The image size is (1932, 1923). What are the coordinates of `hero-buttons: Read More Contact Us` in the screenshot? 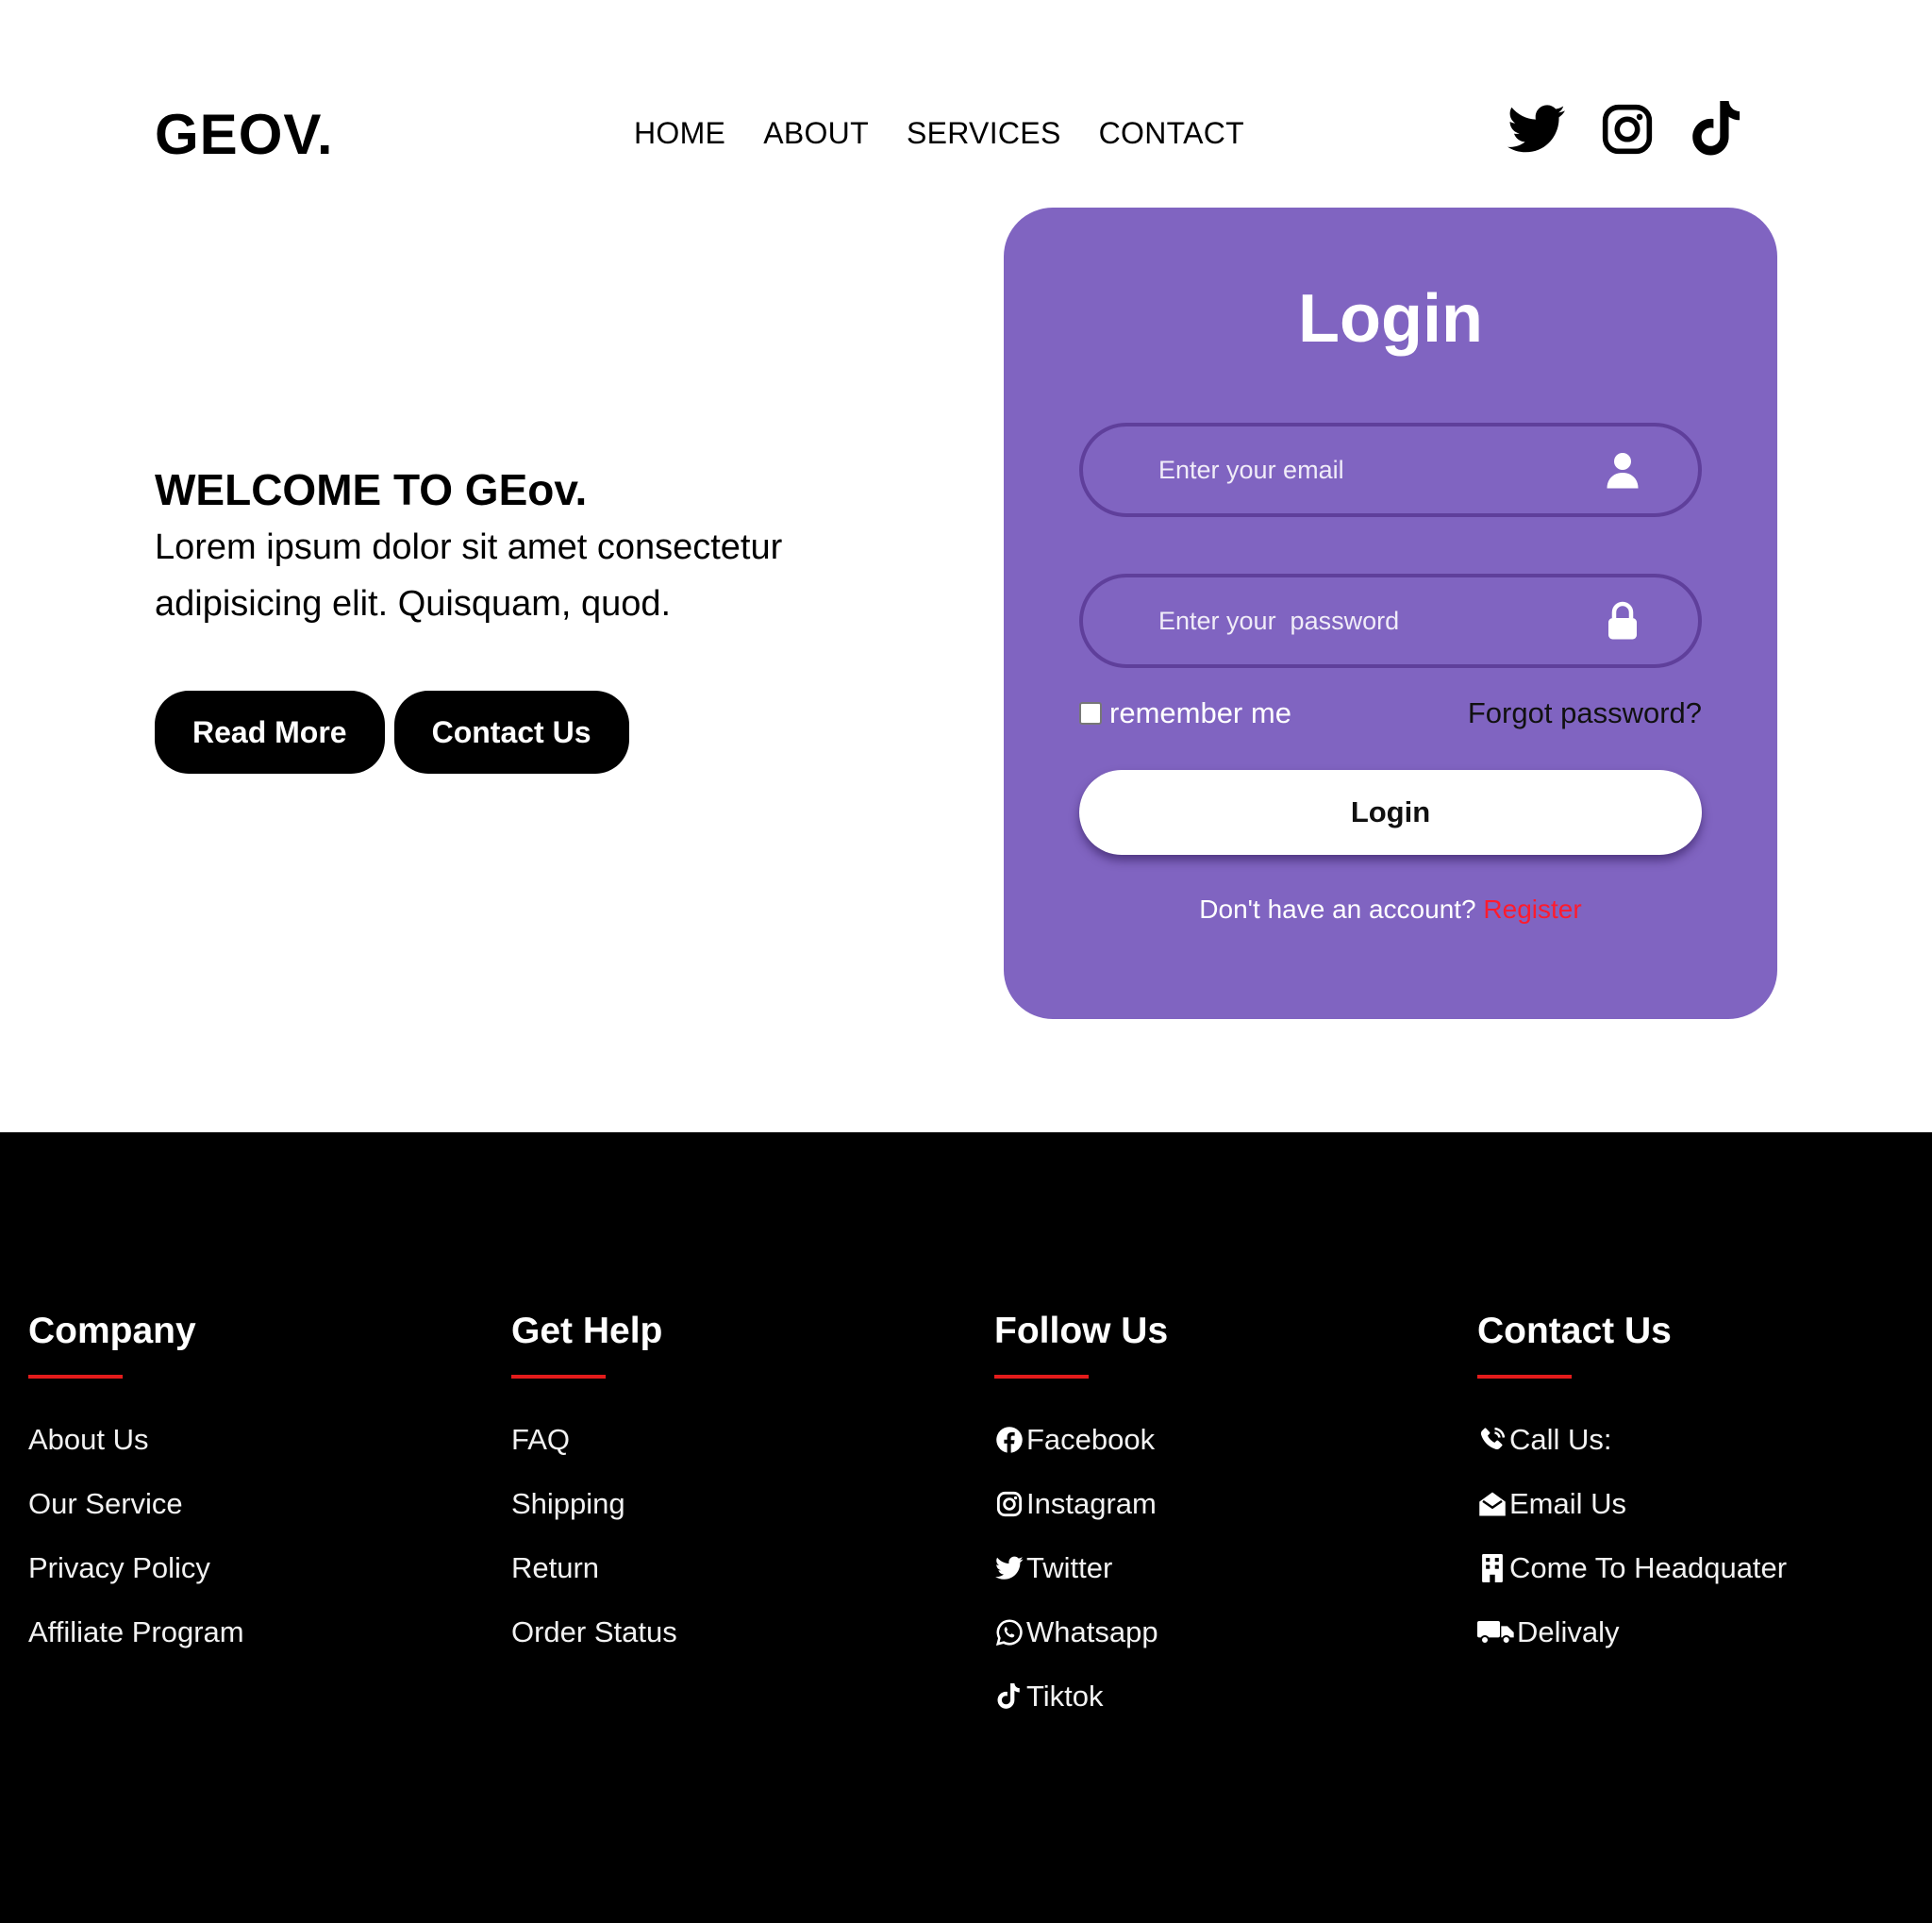 It's located at (392, 732).